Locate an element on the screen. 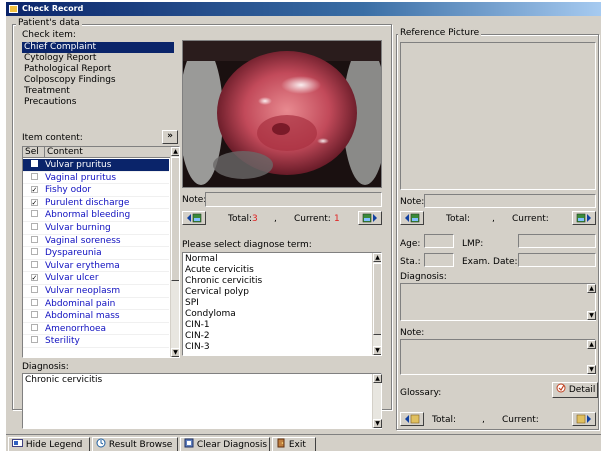 Image resolution: width=601 pixels, height=451 pixels. diagnose-term-row: SPI is located at coordinates (277, 303).